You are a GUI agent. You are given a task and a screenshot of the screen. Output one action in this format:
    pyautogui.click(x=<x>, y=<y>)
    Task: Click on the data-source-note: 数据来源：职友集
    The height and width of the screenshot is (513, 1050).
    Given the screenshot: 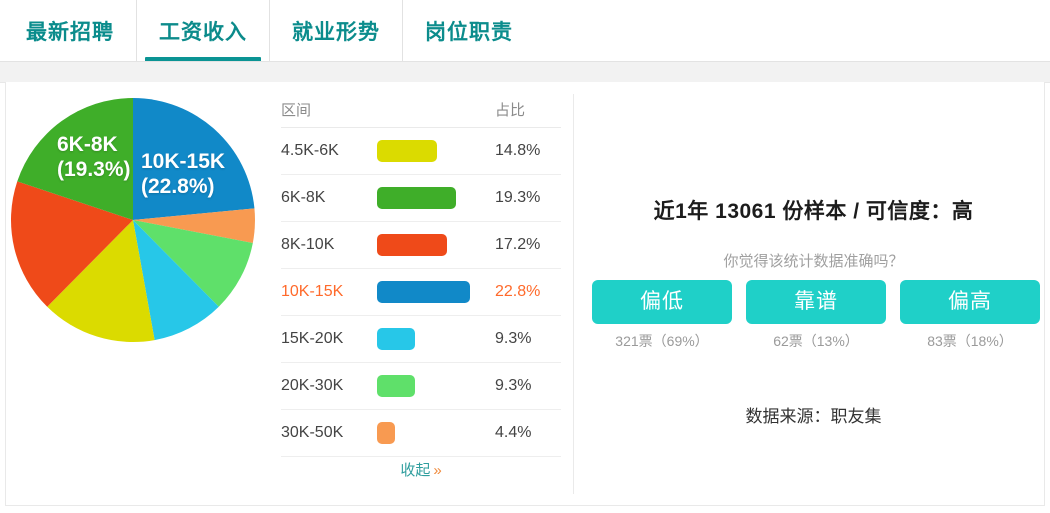 What is the action you would take?
    pyautogui.click(x=813, y=416)
    